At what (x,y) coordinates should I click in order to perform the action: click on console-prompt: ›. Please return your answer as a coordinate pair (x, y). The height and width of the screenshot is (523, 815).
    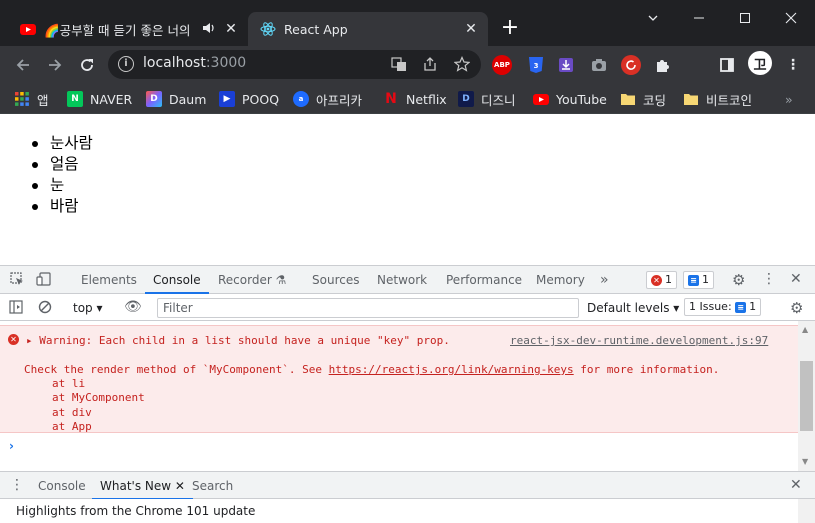
    Looking at the image, I should click on (11, 446).